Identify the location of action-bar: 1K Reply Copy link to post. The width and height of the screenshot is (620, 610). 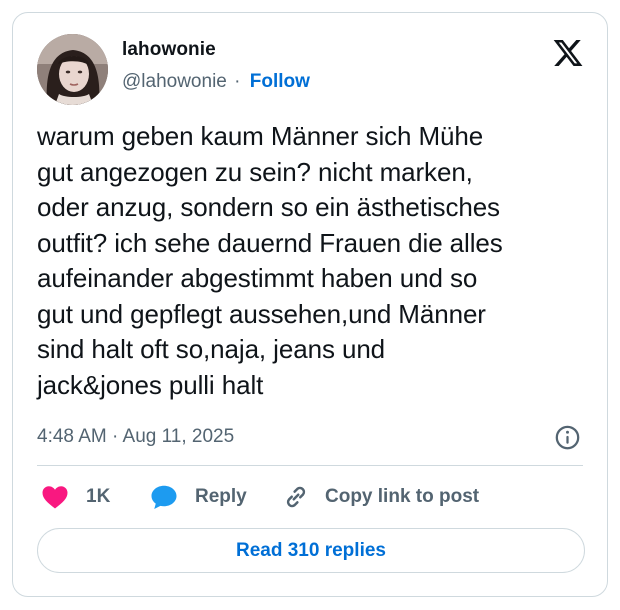
(317, 497).